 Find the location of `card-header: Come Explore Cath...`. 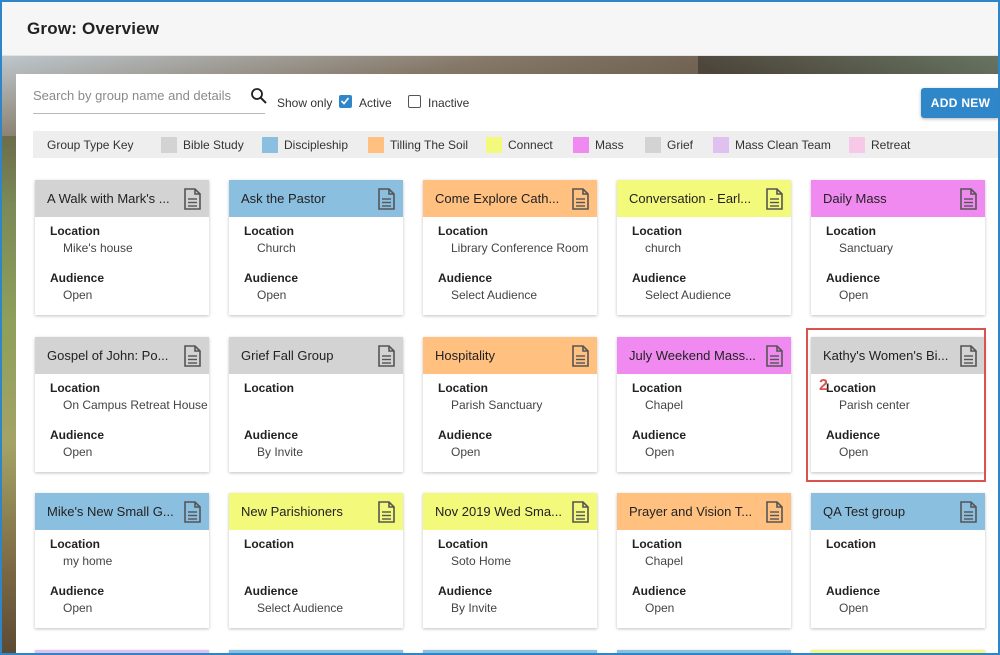

card-header: Come Explore Cath... is located at coordinates (510, 198).